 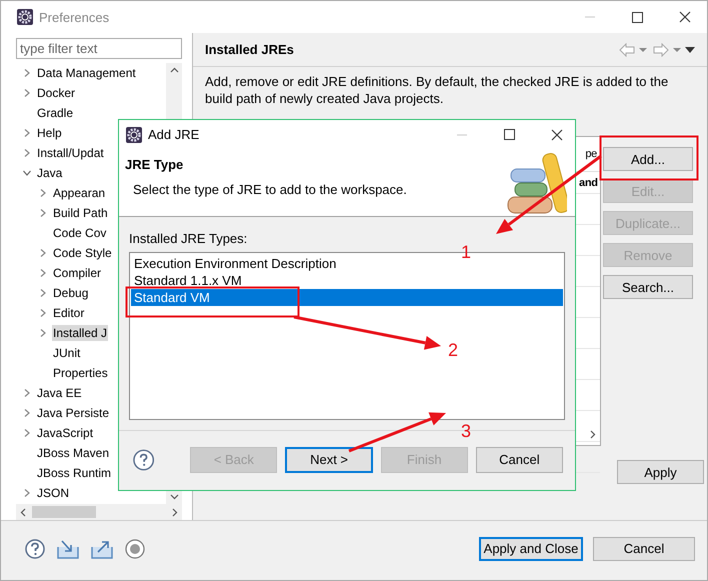 What do you see at coordinates (50, 173) in the screenshot?
I see `tree-item: Java` at bounding box center [50, 173].